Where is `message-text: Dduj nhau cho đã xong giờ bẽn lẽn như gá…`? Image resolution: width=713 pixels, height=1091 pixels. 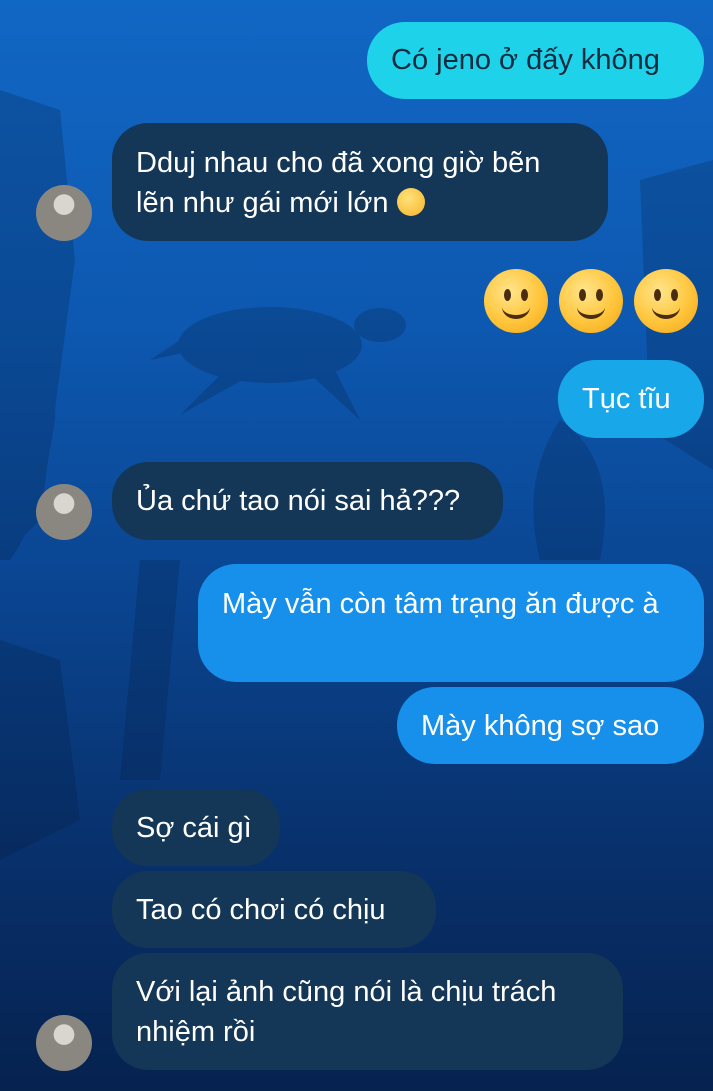
message-text: Dduj nhau cho đã xong giờ bẽn lẽn như gá… is located at coordinates (338, 183).